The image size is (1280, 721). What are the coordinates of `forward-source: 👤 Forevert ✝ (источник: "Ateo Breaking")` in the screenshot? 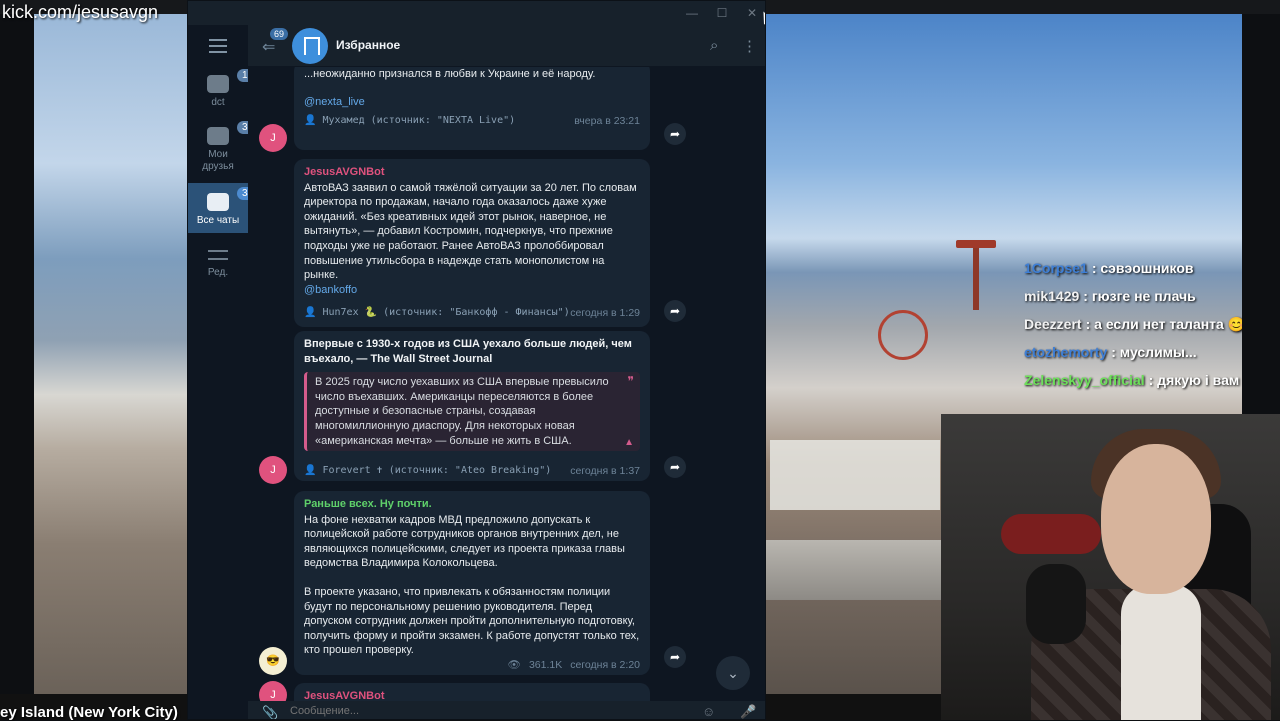 It's located at (427, 471).